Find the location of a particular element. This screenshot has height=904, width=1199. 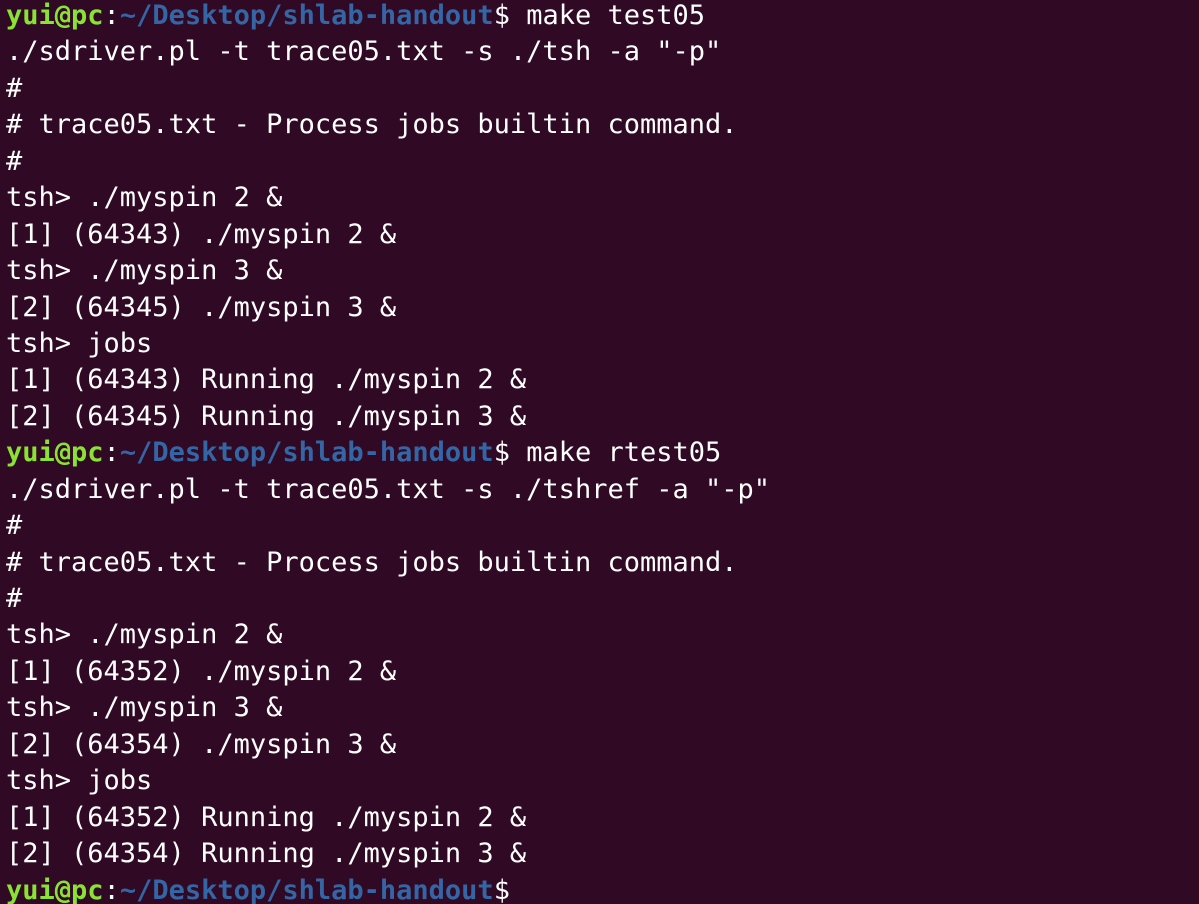

output-line: [1] (64352) Running ./myspin 2 & is located at coordinates (266, 817).